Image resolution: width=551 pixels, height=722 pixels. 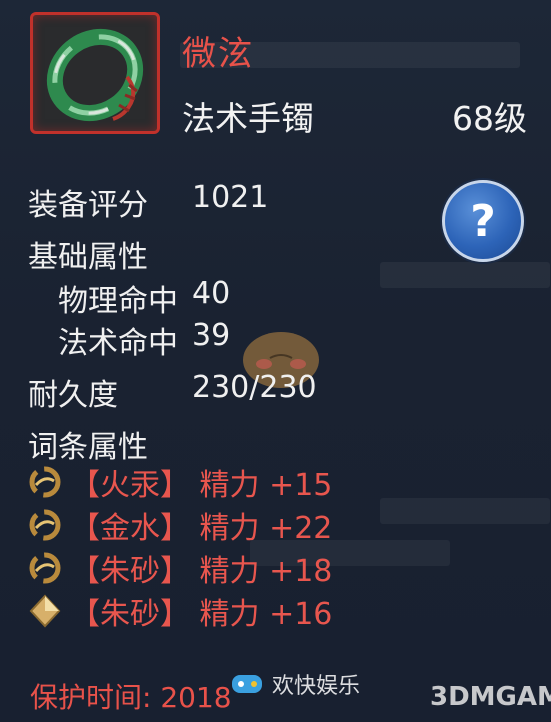 What do you see at coordinates (489, 118) in the screenshot?
I see `item-level: 68级` at bounding box center [489, 118].